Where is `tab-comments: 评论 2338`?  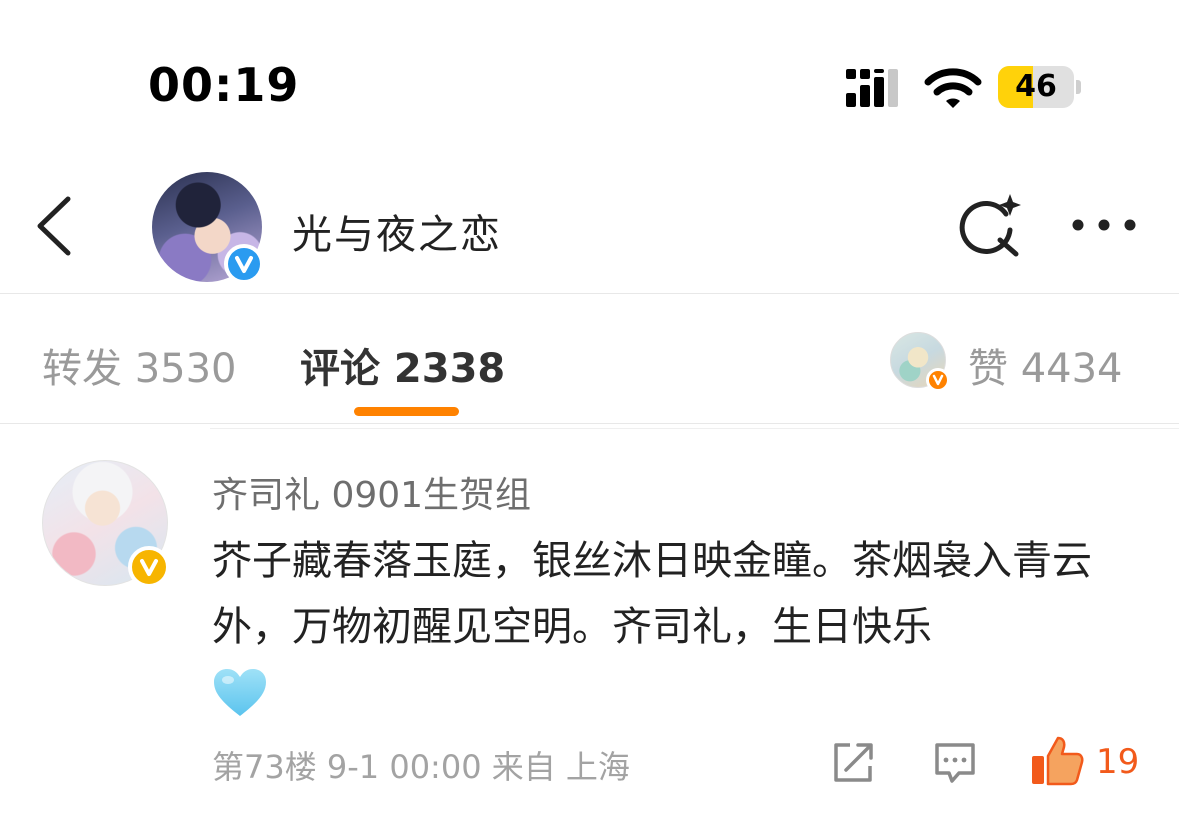
tab-comments: 评论 2338 is located at coordinates (402, 365).